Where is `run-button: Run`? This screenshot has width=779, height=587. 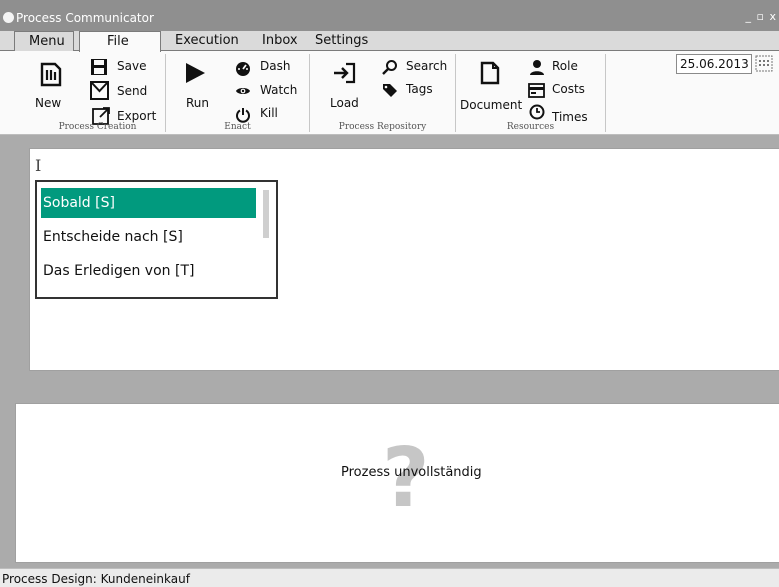
run-button: Run is located at coordinates (198, 87).